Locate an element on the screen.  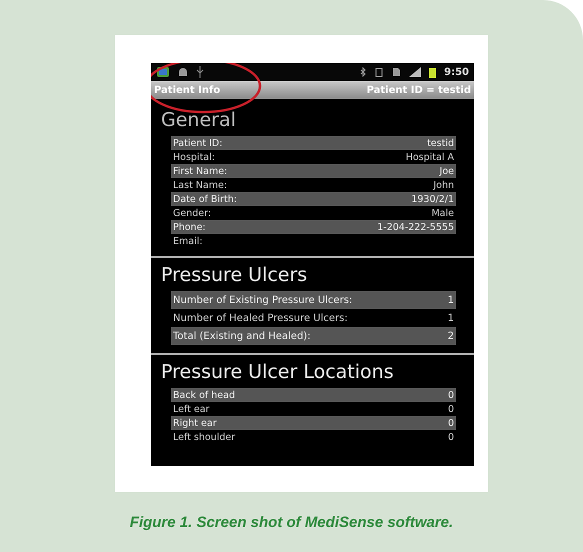
field-value: 1930/2/1 is located at coordinates (432, 199).